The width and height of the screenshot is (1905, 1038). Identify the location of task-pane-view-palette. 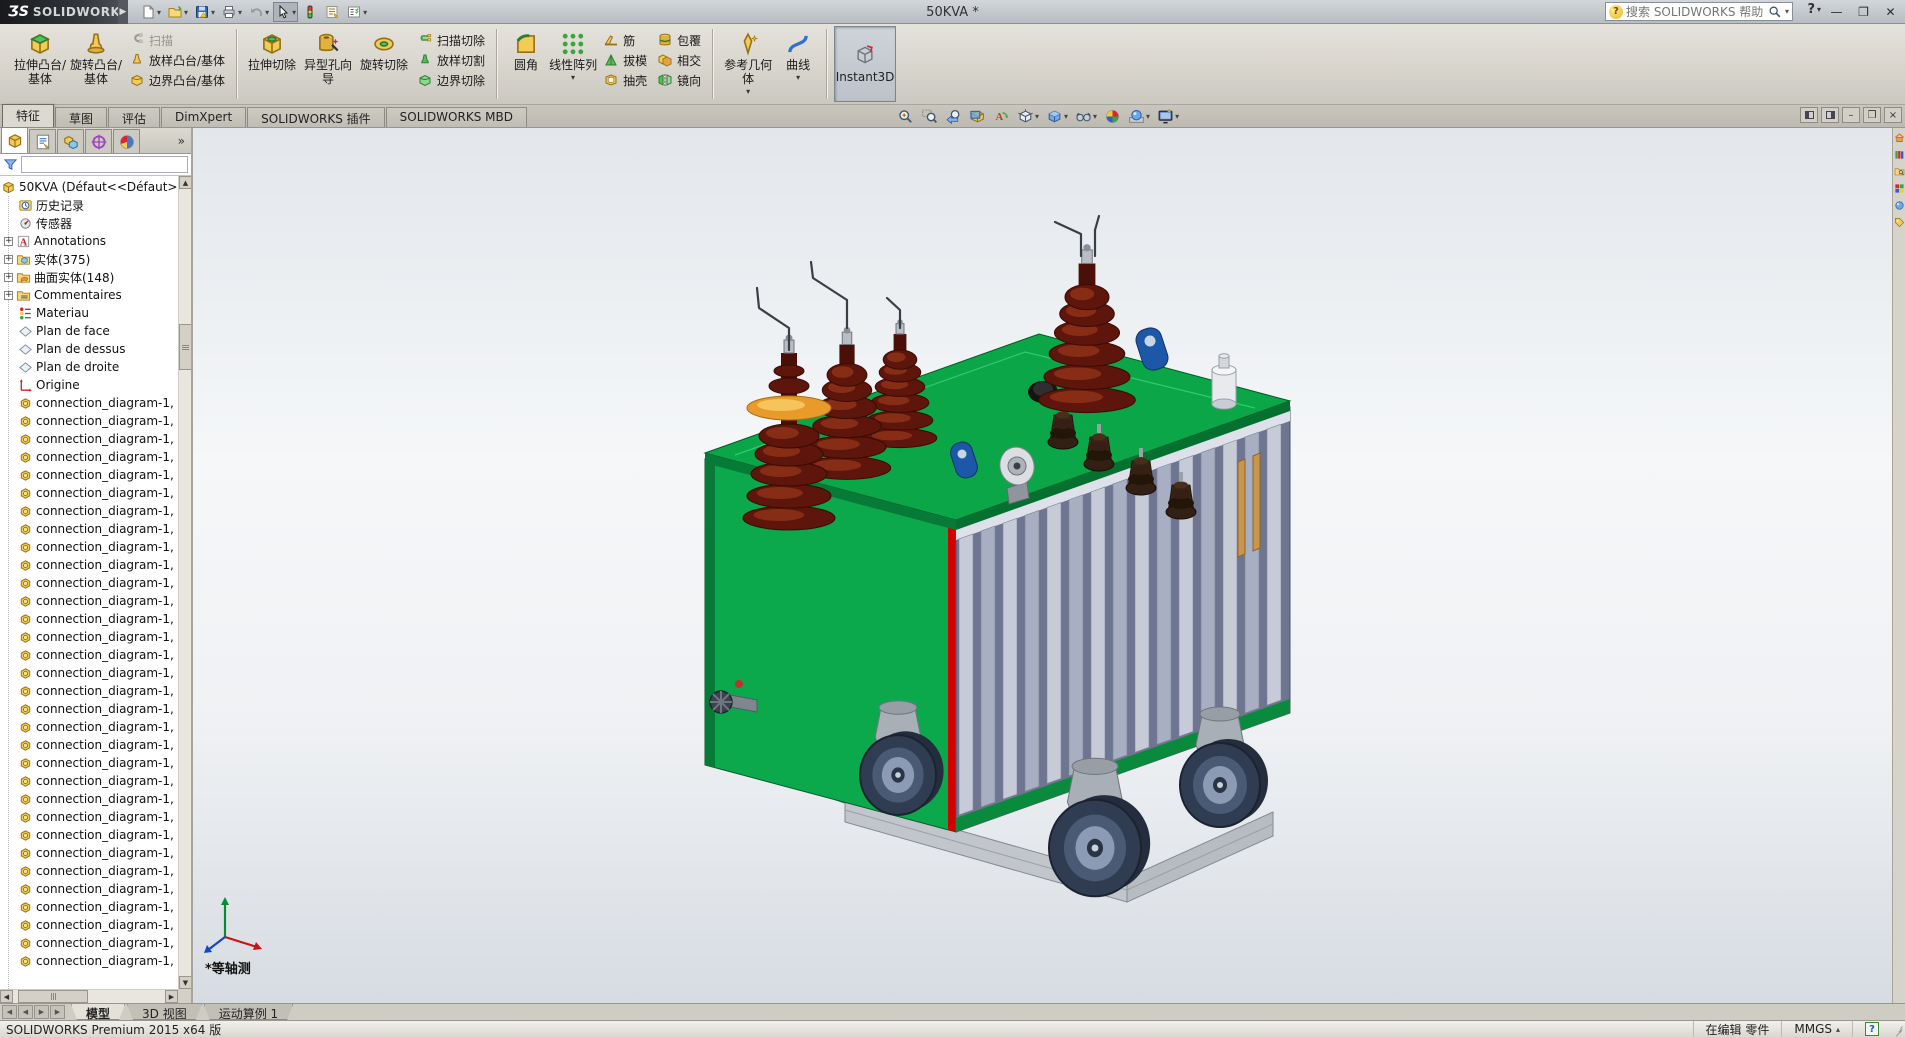
(1899, 188).